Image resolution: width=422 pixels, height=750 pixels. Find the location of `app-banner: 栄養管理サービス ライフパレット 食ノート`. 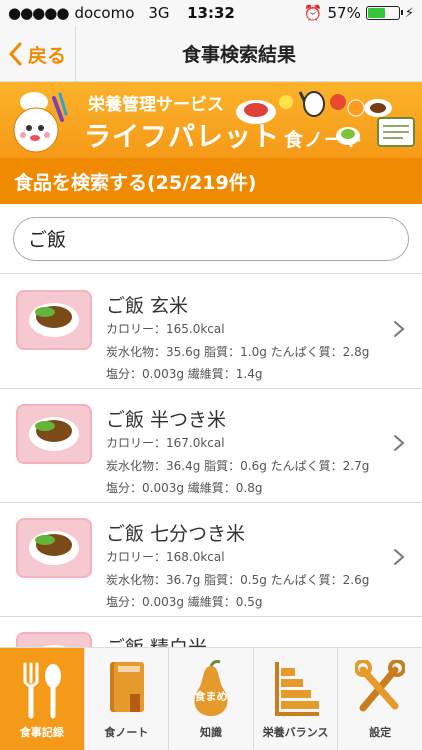

app-banner: 栄養管理サービス ライフパレット 食ノート is located at coordinates (211, 120).